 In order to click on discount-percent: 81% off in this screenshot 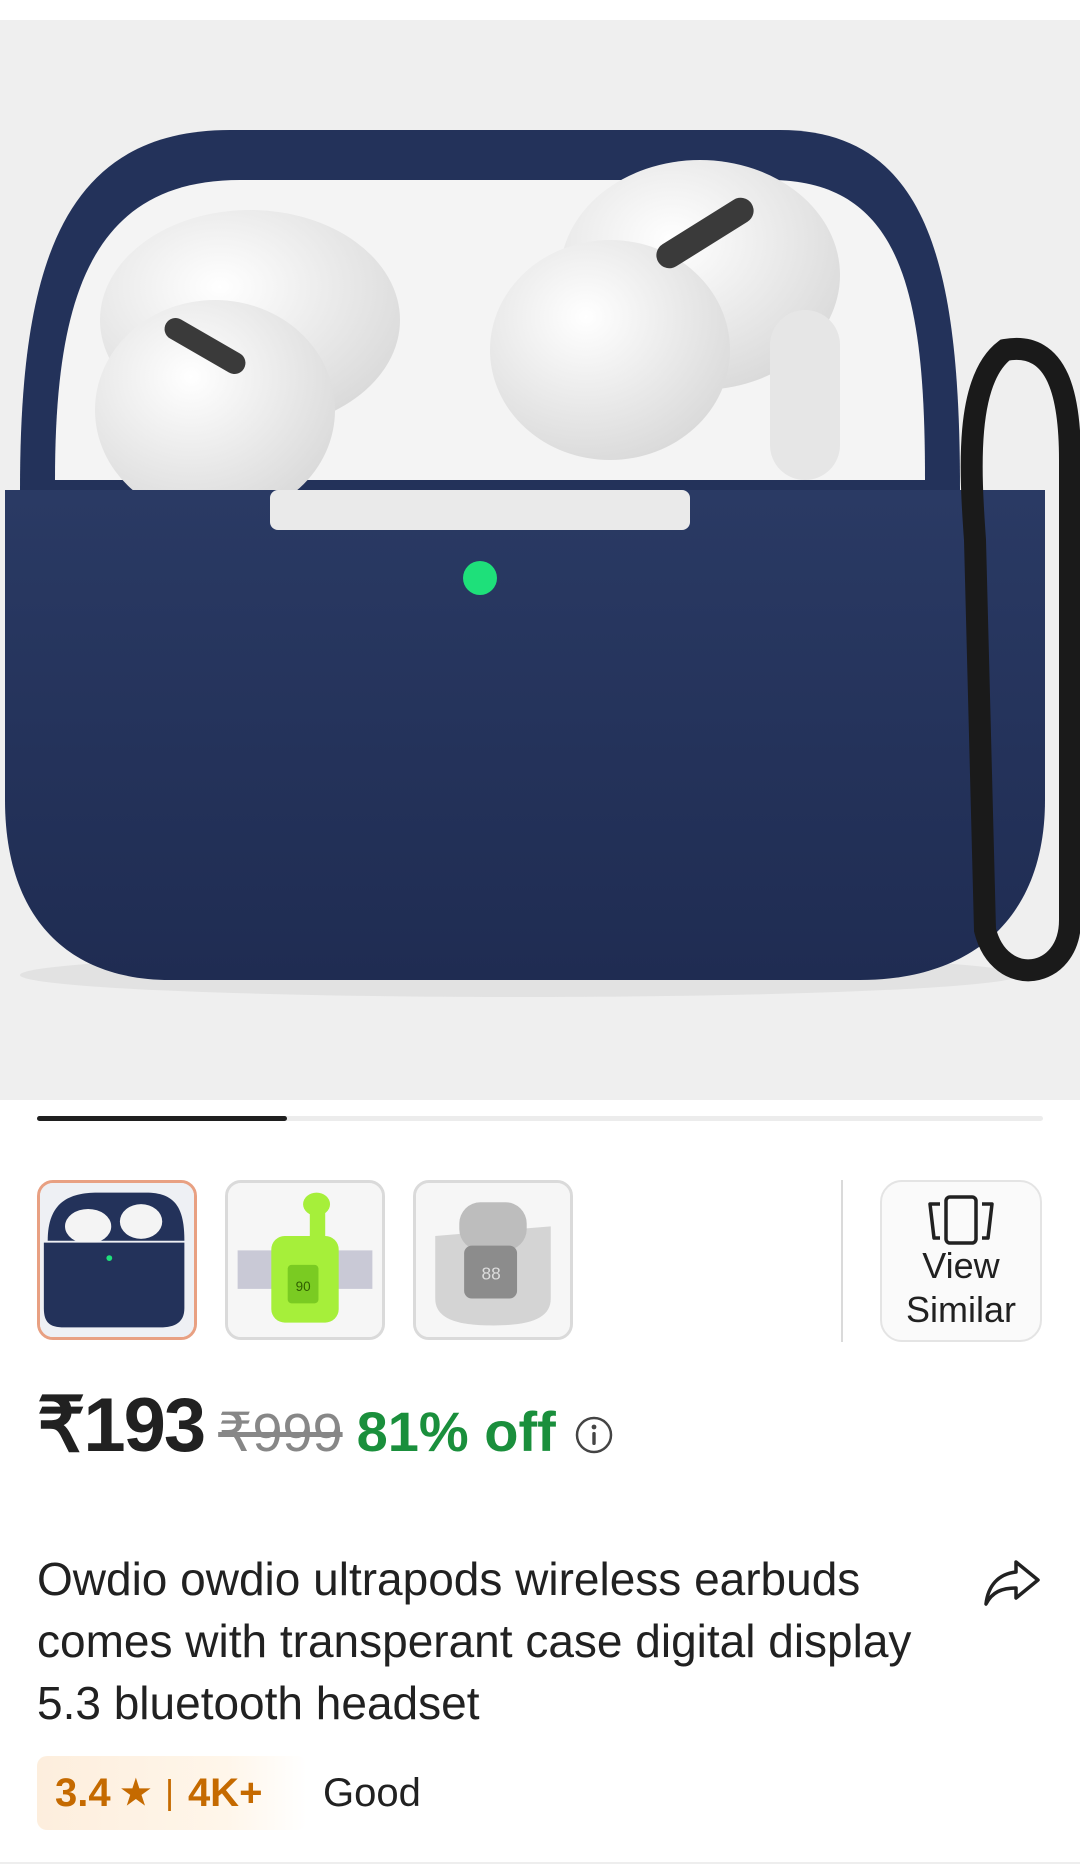, I will do `click(456, 1431)`.